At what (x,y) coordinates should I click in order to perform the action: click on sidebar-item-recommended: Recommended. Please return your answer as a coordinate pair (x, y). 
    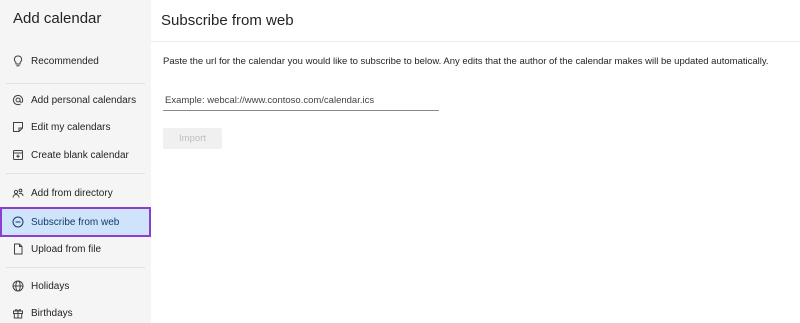
    Looking at the image, I should click on (75, 61).